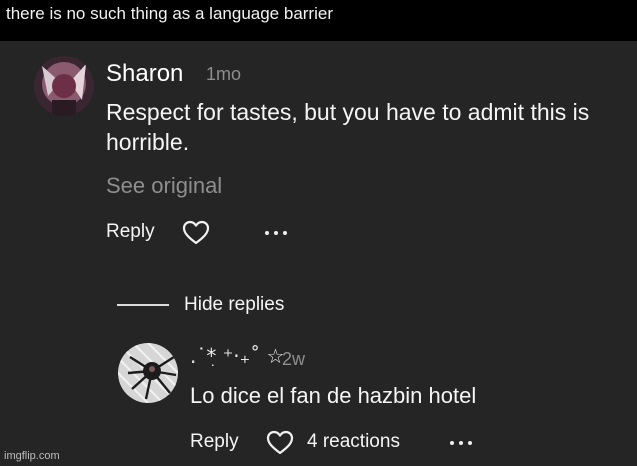 The image size is (637, 466). What do you see at coordinates (164, 186) in the screenshot?
I see `see-original-link: See original` at bounding box center [164, 186].